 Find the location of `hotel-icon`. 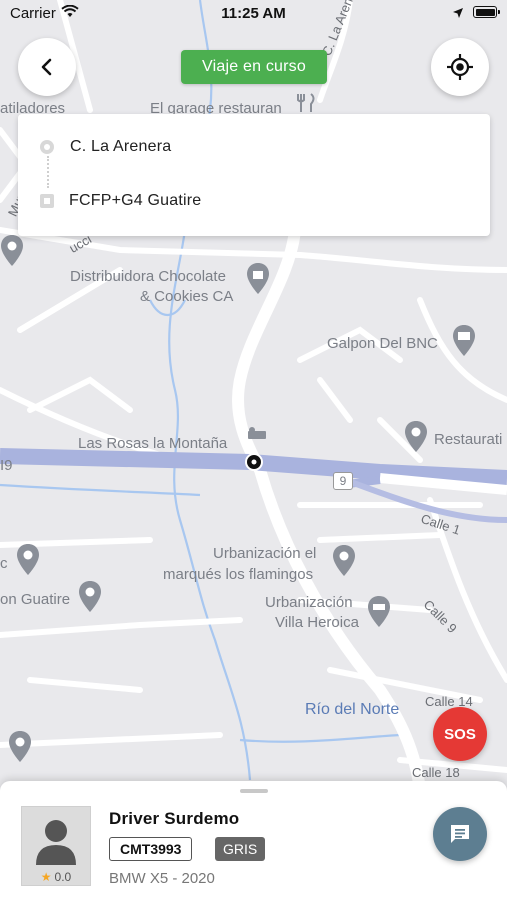

hotel-icon is located at coordinates (257, 435).